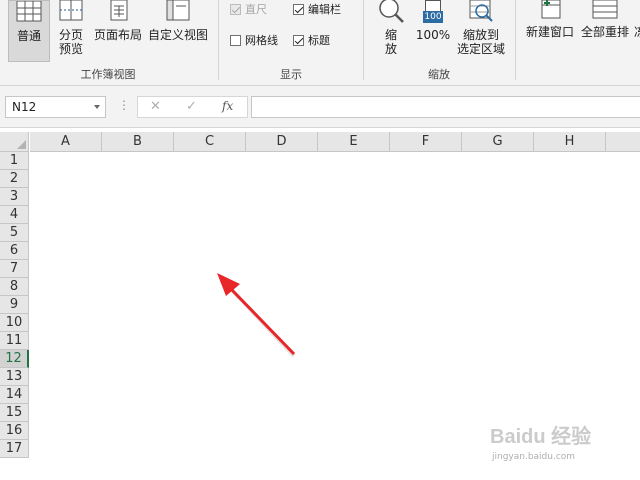  I want to click on freeze-panes-button: 冻, so click(635, 35).